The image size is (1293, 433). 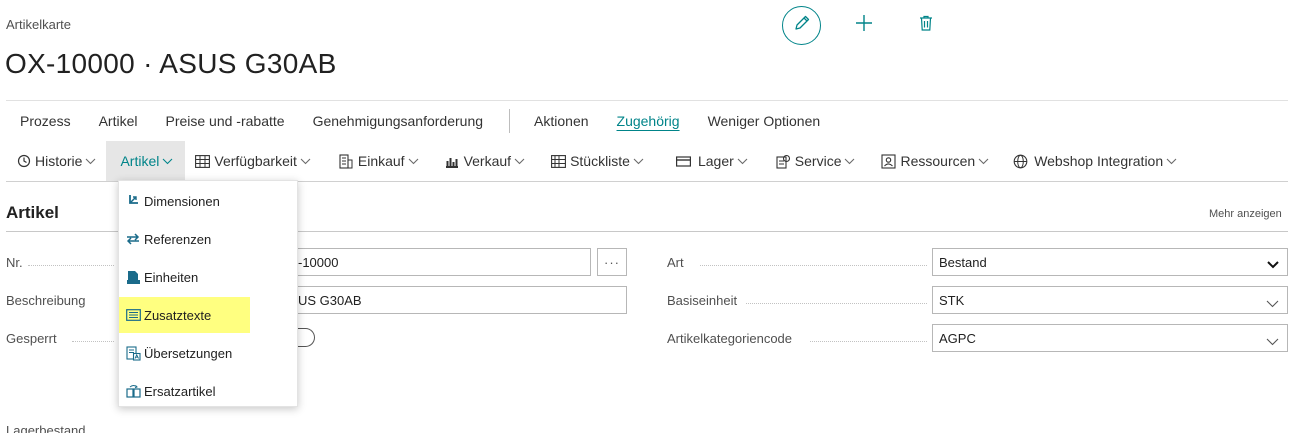 I want to click on nr-field-value: -10000, so click(x=318, y=262).